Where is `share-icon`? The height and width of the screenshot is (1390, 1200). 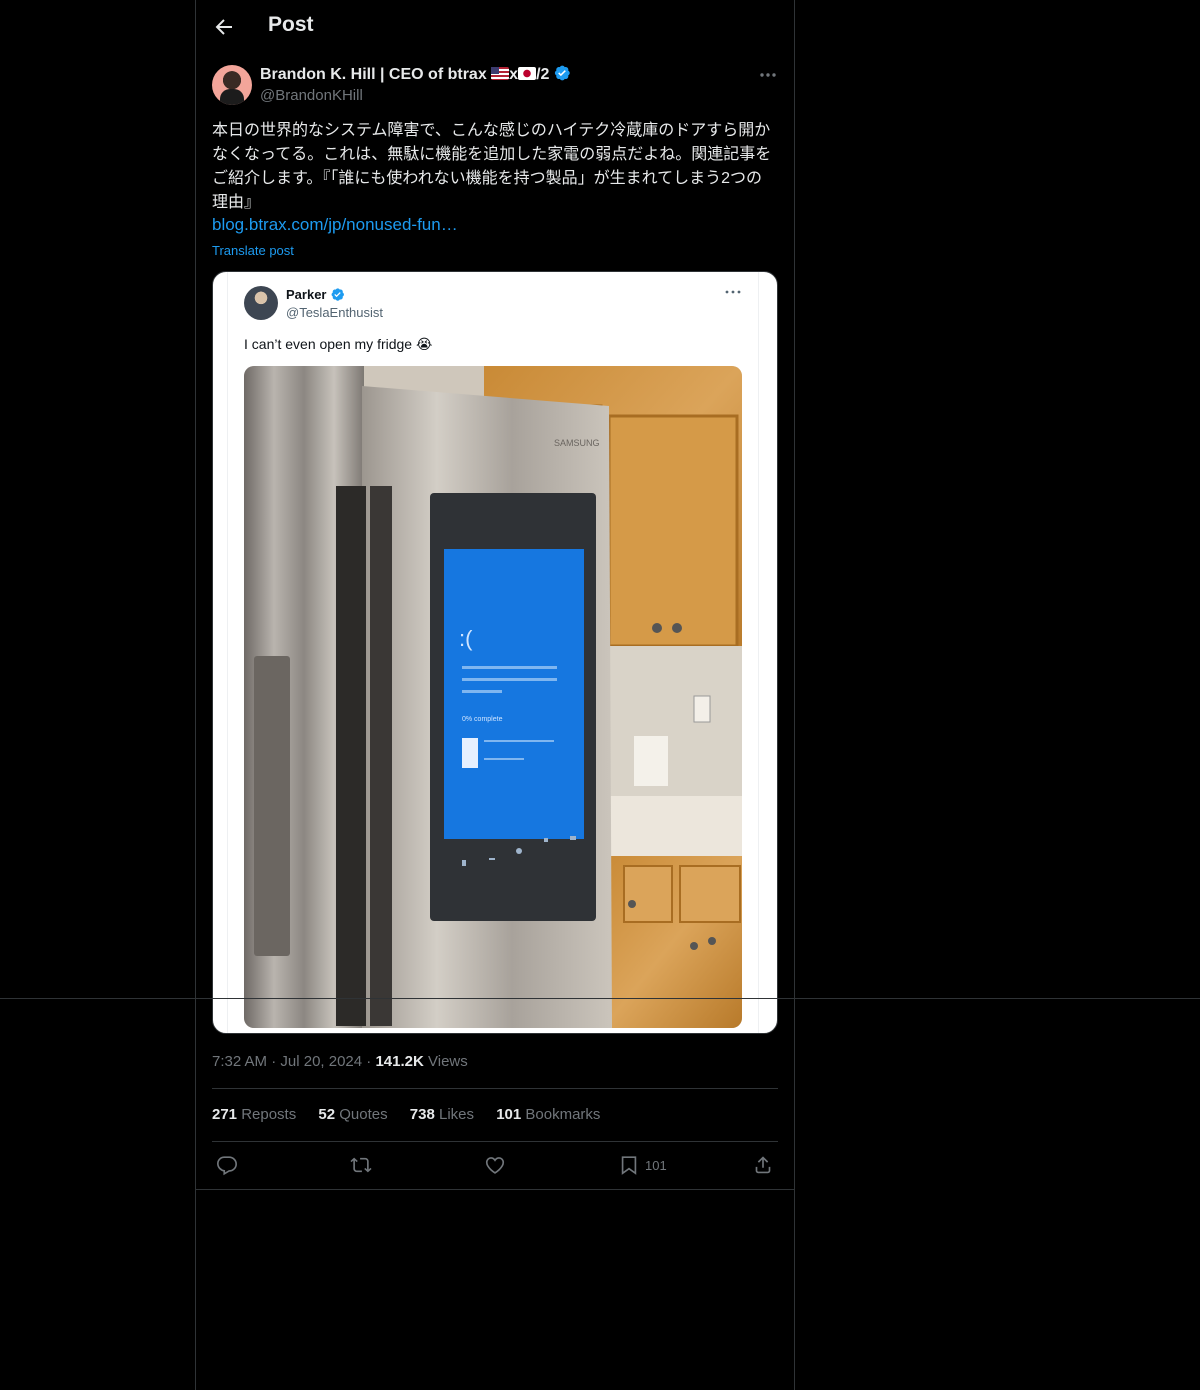 share-icon is located at coordinates (763, 1165).